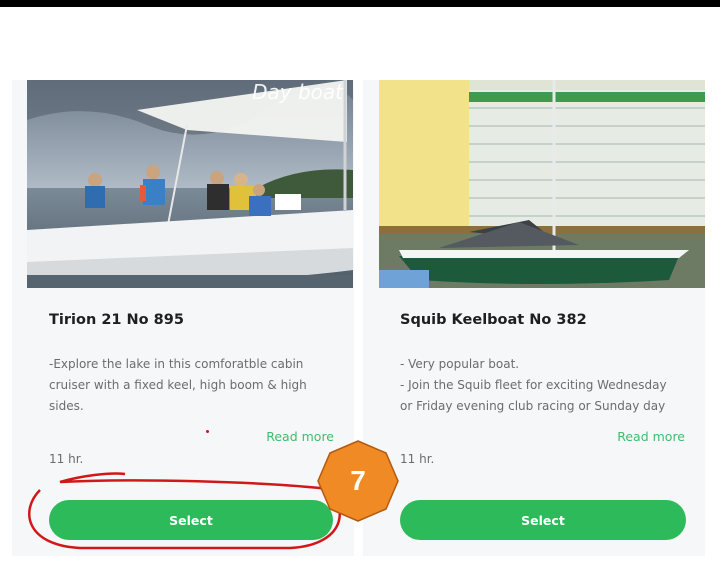 Image resolution: width=720 pixels, height=572 pixels. I want to click on top-divider, so click(360, 3).